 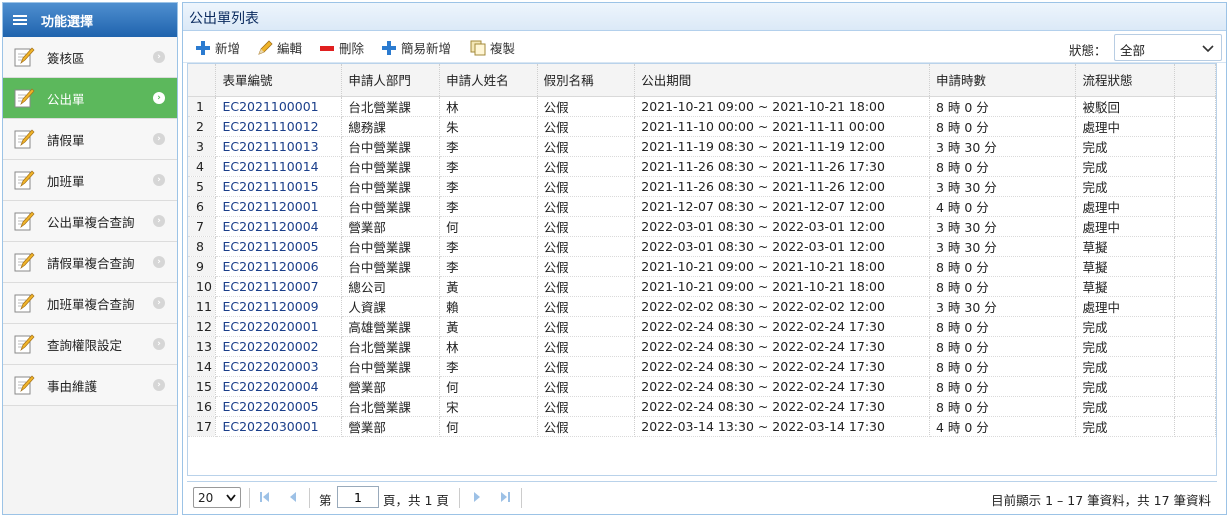 I want to click on sidebar-item: 簽核區 ›, so click(x=90, y=57).